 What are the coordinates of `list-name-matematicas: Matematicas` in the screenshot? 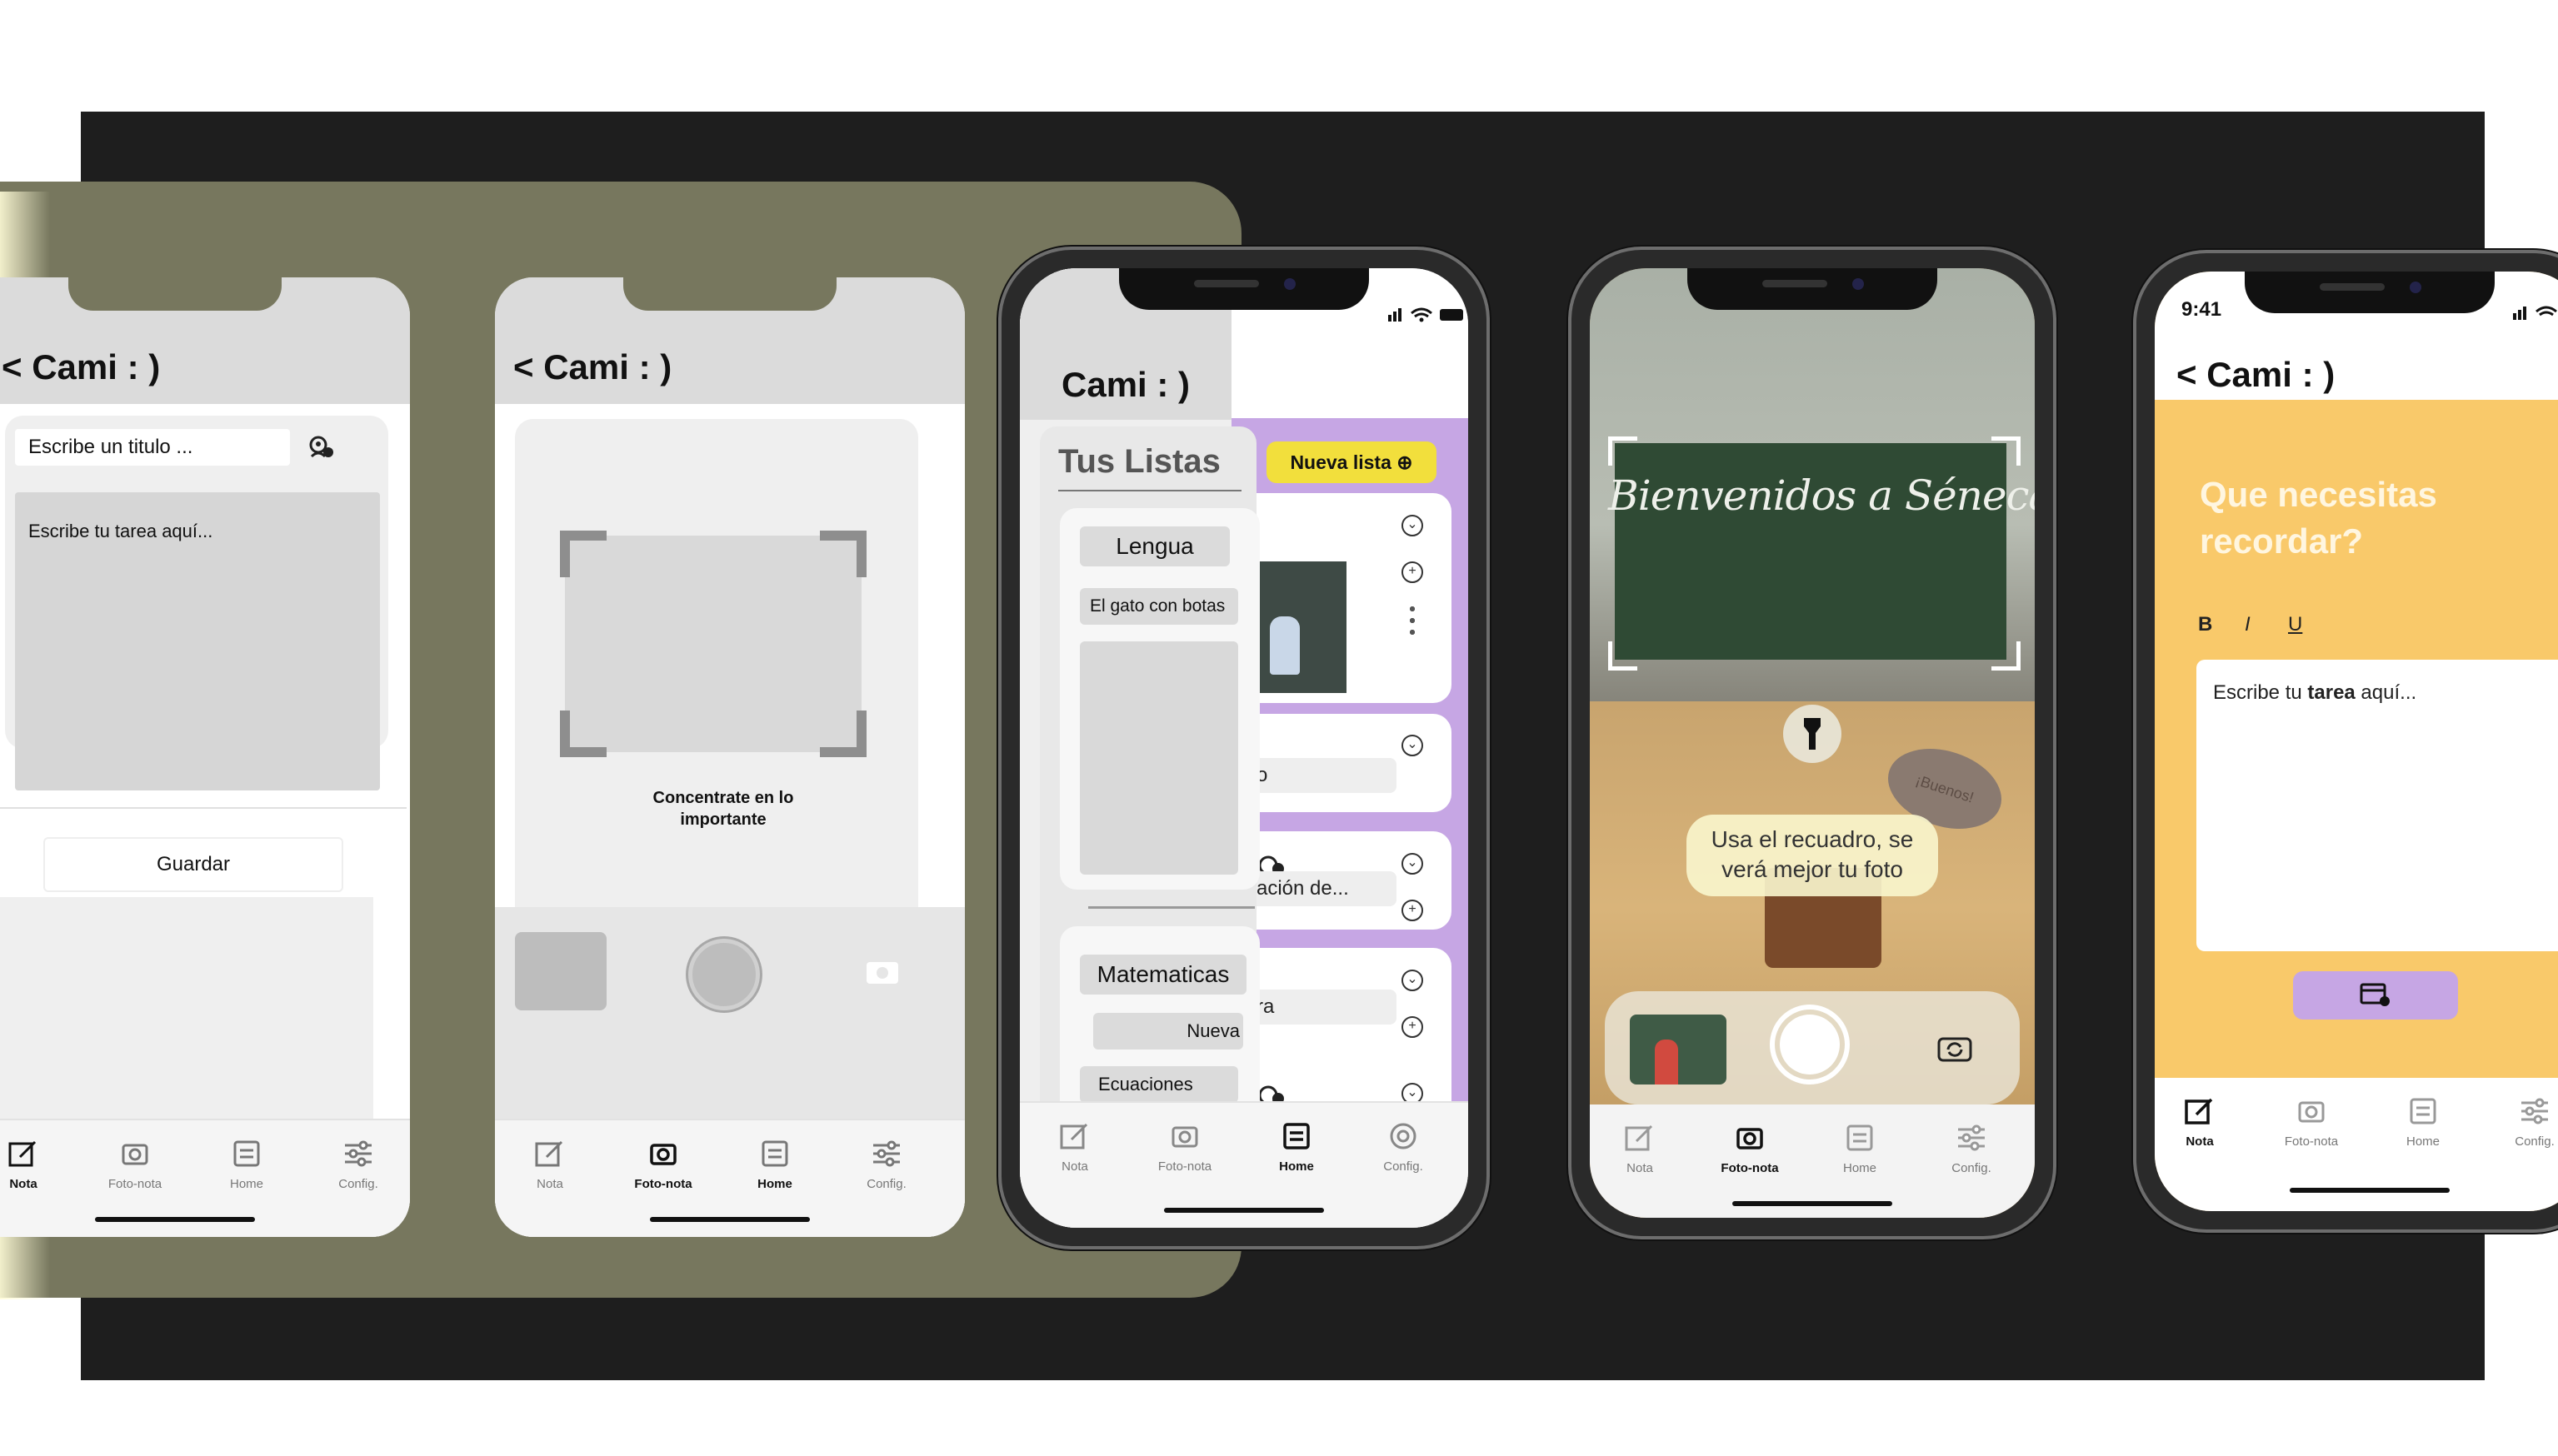 It's located at (1163, 975).